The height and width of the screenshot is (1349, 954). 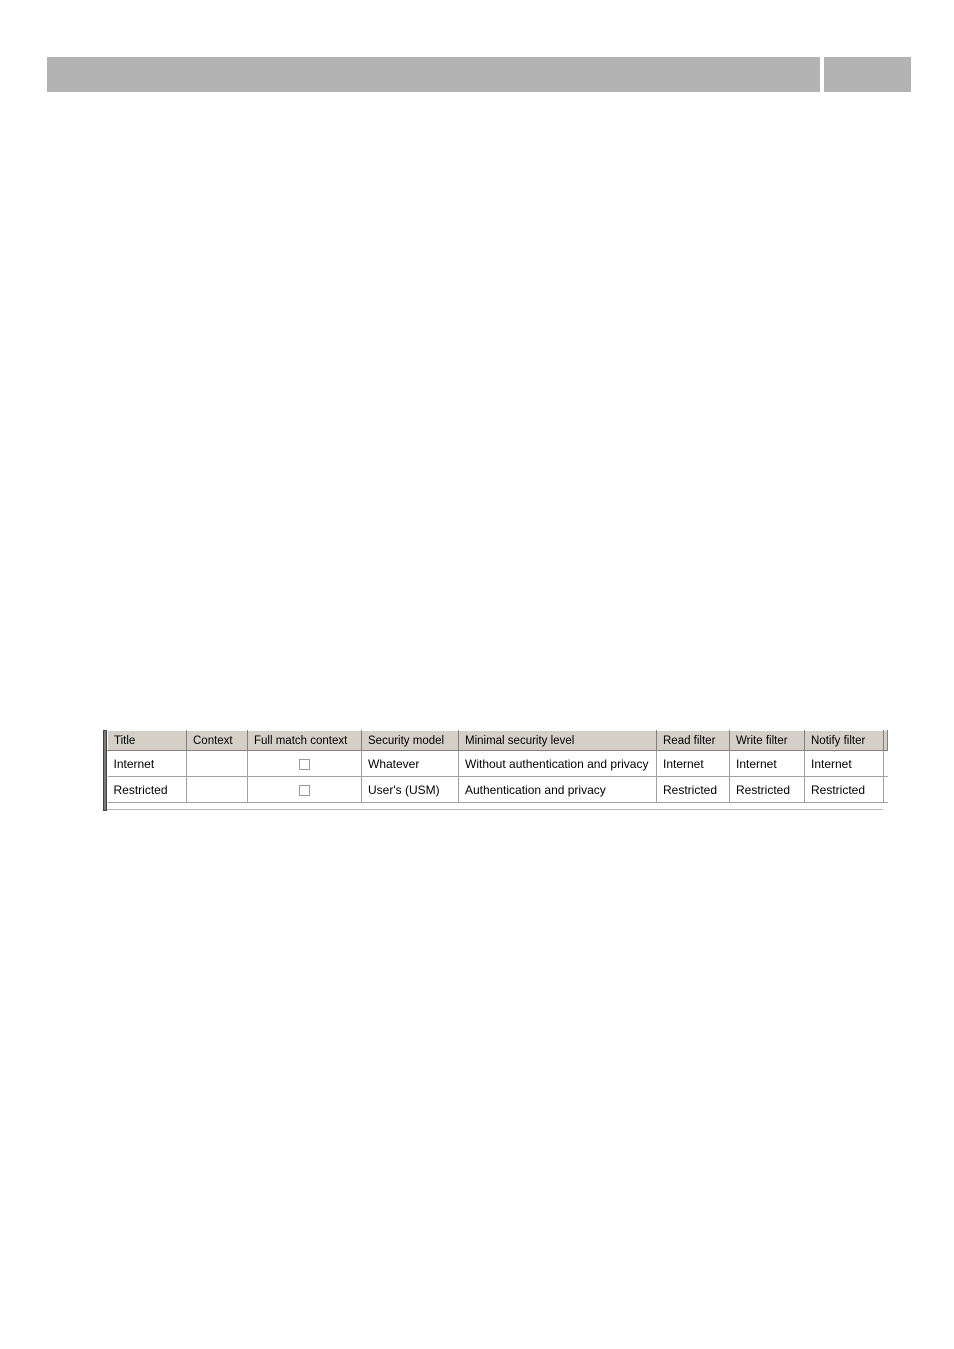 I want to click on column-header-read-filter: Read filter, so click(x=693, y=740).